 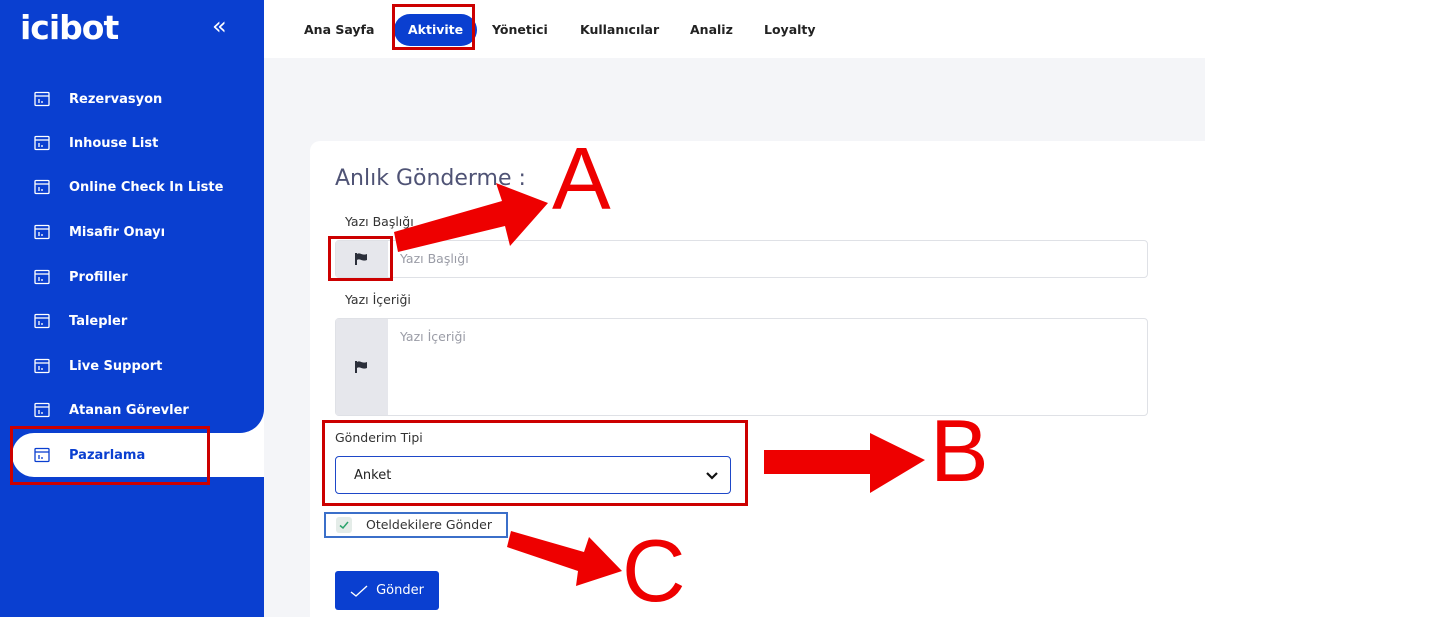 What do you see at coordinates (471, 217) in the screenshot?
I see `arrow-a` at bounding box center [471, 217].